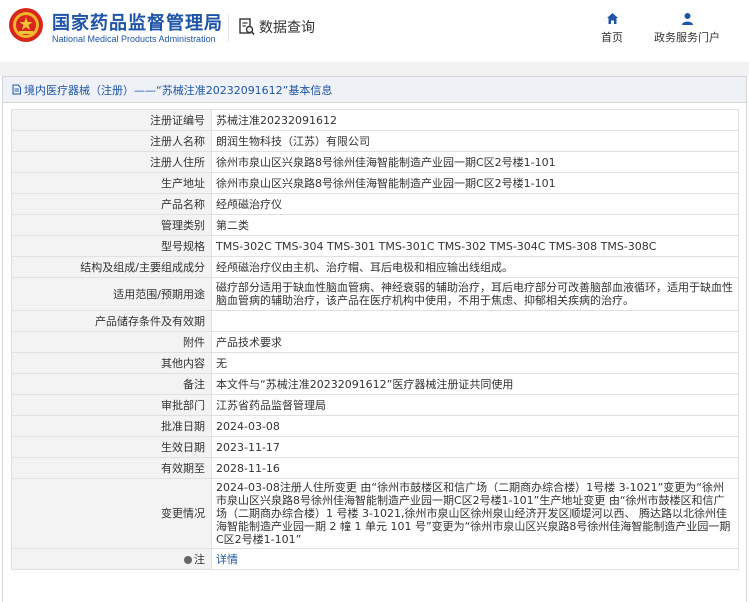 This screenshot has width=749, height=602. Describe the element at coordinates (111, 384) in the screenshot. I see `field-label: 备注` at that location.